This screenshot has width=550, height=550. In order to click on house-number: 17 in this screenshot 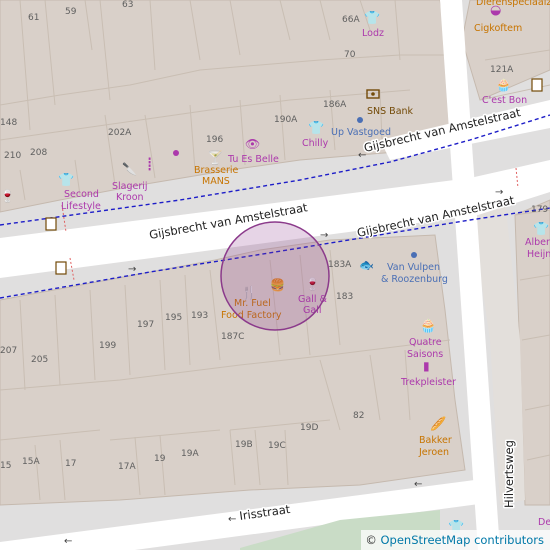, I will do `click(70, 464)`.